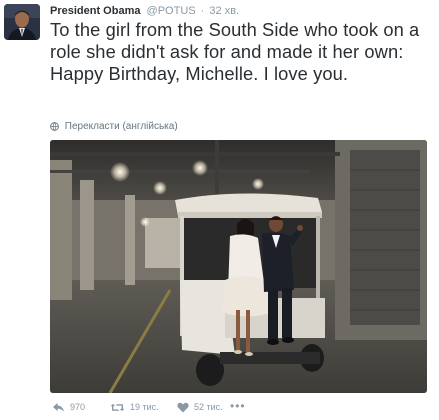  I want to click on like-button: 52 тис., so click(200, 407).